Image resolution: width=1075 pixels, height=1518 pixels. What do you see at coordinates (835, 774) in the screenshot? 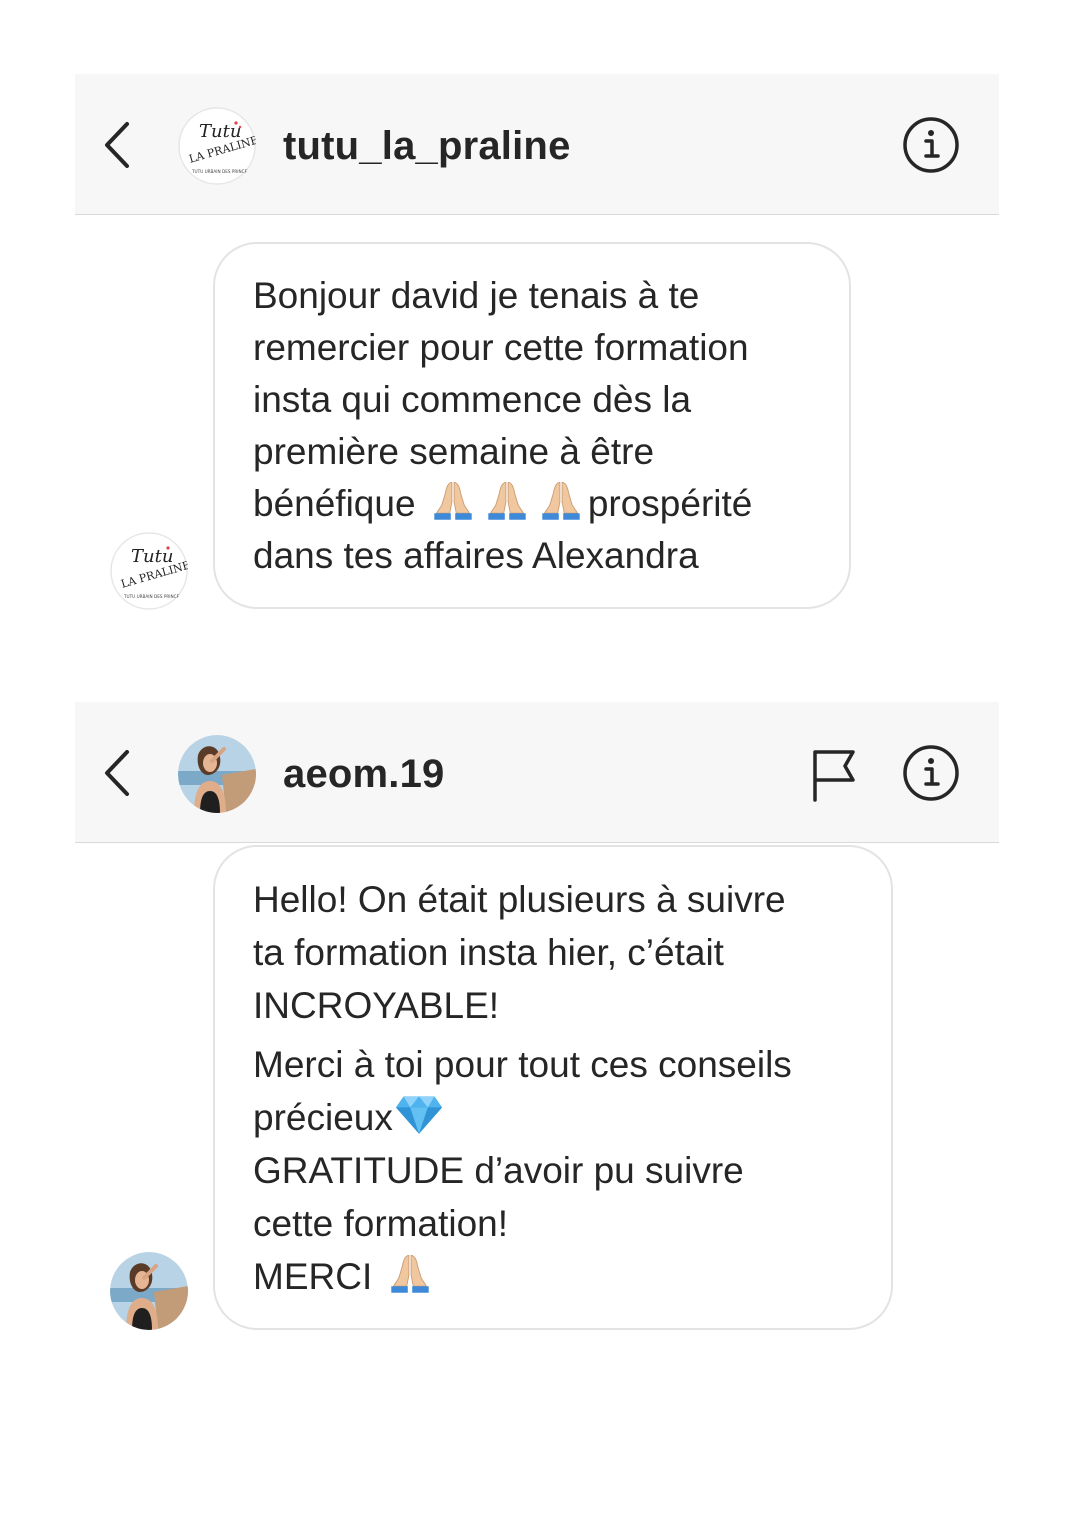
I see `flag-icon` at bounding box center [835, 774].